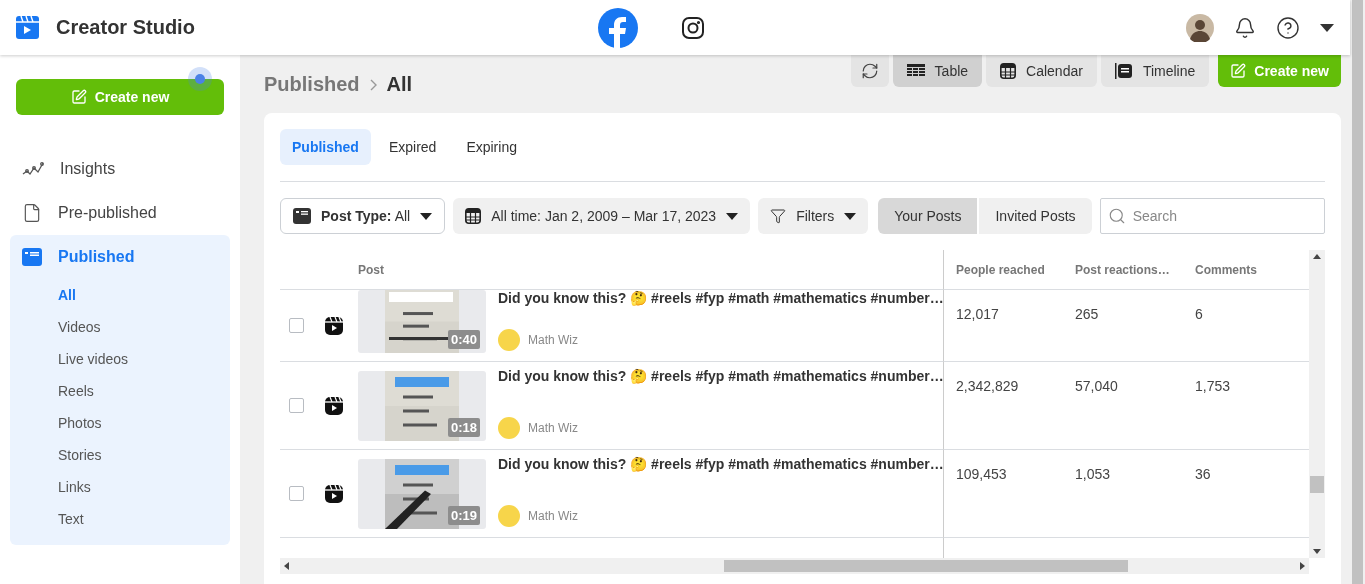 This screenshot has height=584, width=1365. Describe the element at coordinates (32, 213) in the screenshot. I see `document-icon` at that location.